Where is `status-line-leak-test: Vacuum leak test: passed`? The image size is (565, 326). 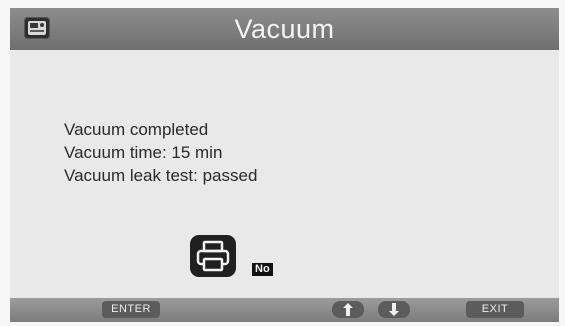 status-line-leak-test: Vacuum leak test: passed is located at coordinates (161, 175).